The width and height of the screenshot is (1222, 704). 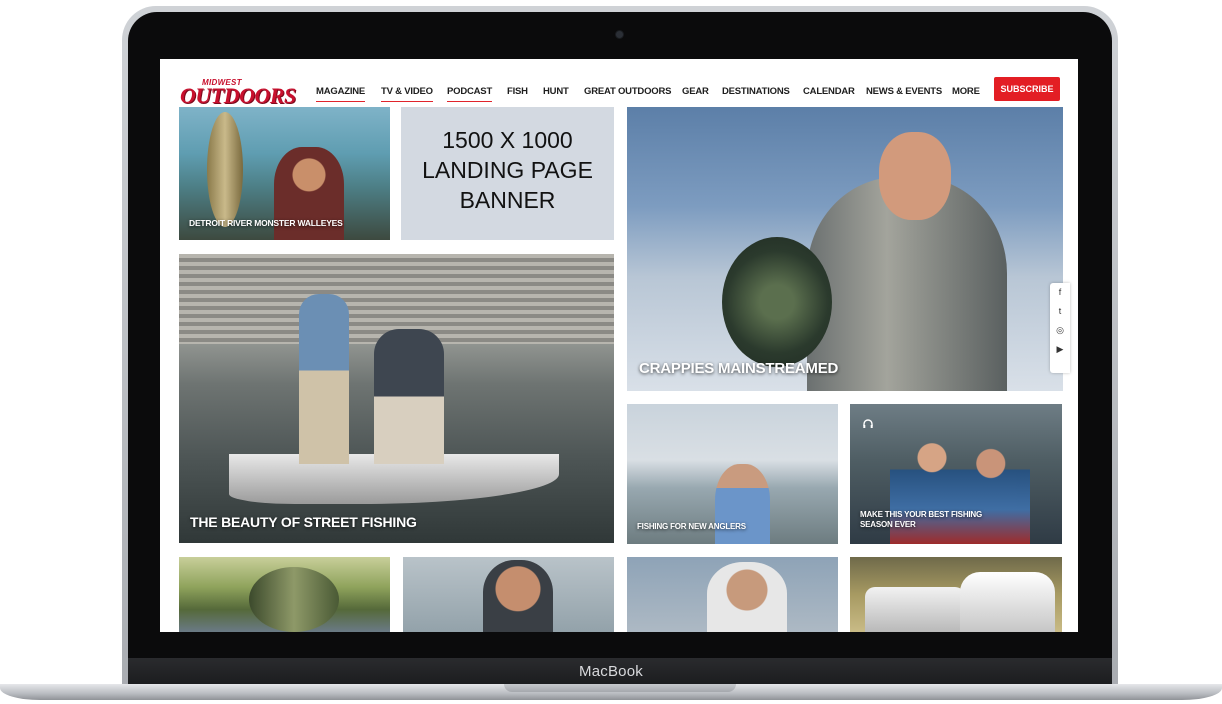 I want to click on landing-page-banner: 1500 X 1000 LANDING PAGE BANNER, so click(x=507, y=173).